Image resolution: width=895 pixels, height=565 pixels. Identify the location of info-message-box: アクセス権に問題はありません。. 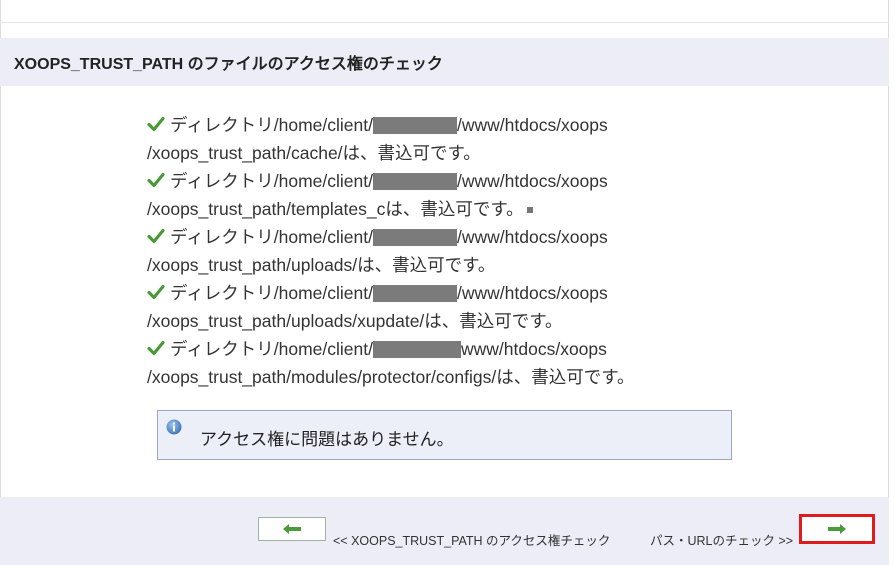
(444, 435).